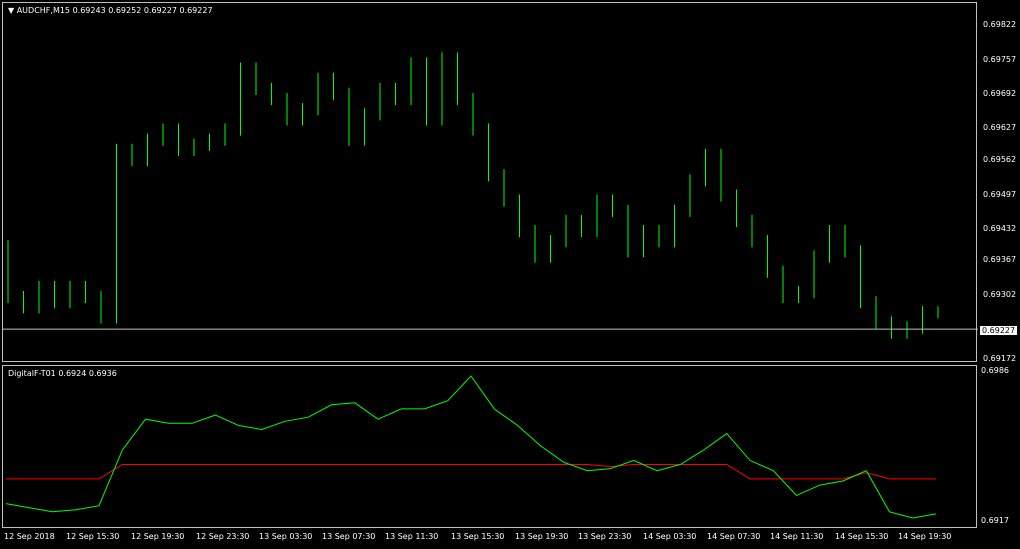  Describe the element at coordinates (471, 472) in the screenshot. I see `indicator-slow-line` at that location.